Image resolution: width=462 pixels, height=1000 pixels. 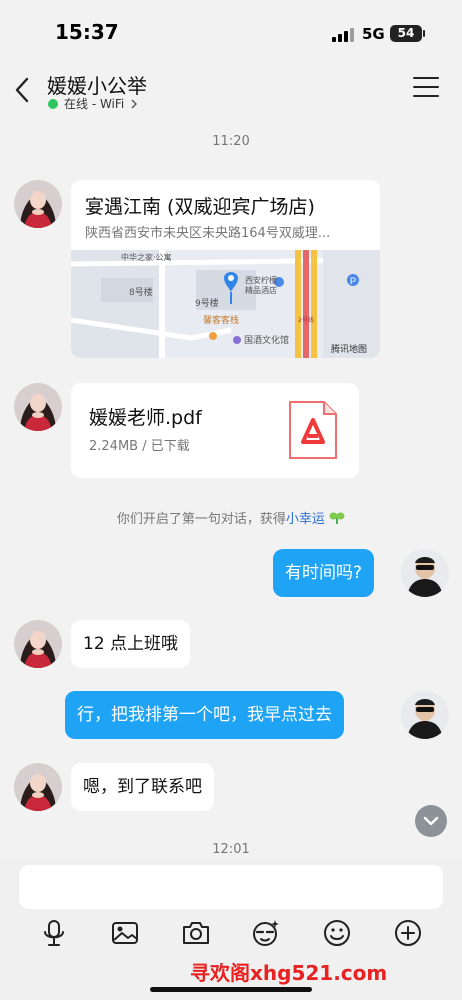 I want to click on svg-text: P, so click(x=353, y=281).